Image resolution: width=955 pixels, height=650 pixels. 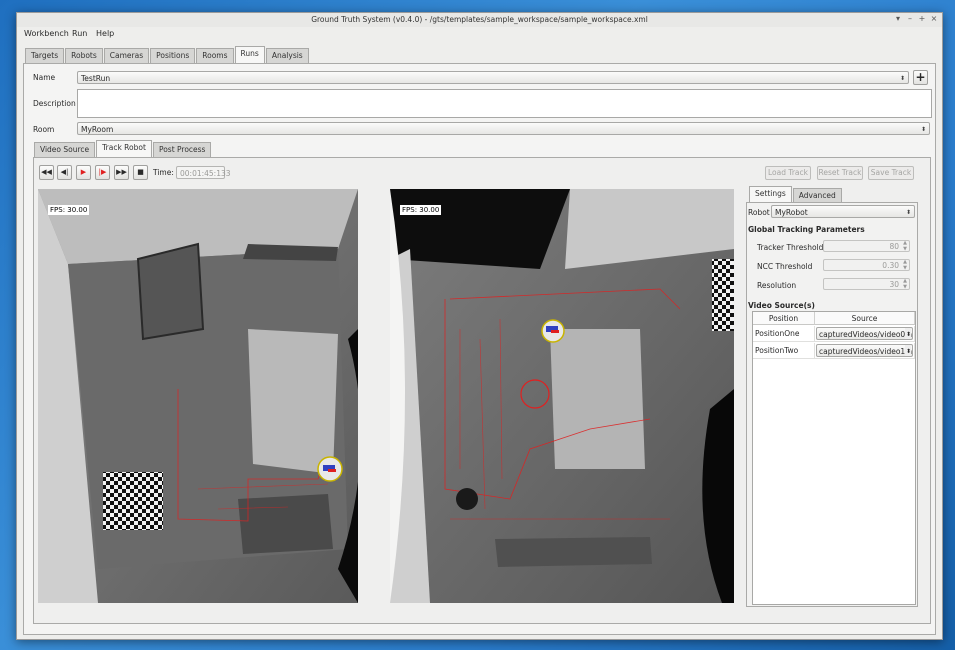 I want to click on play-icon: ▶, so click(x=83, y=172).